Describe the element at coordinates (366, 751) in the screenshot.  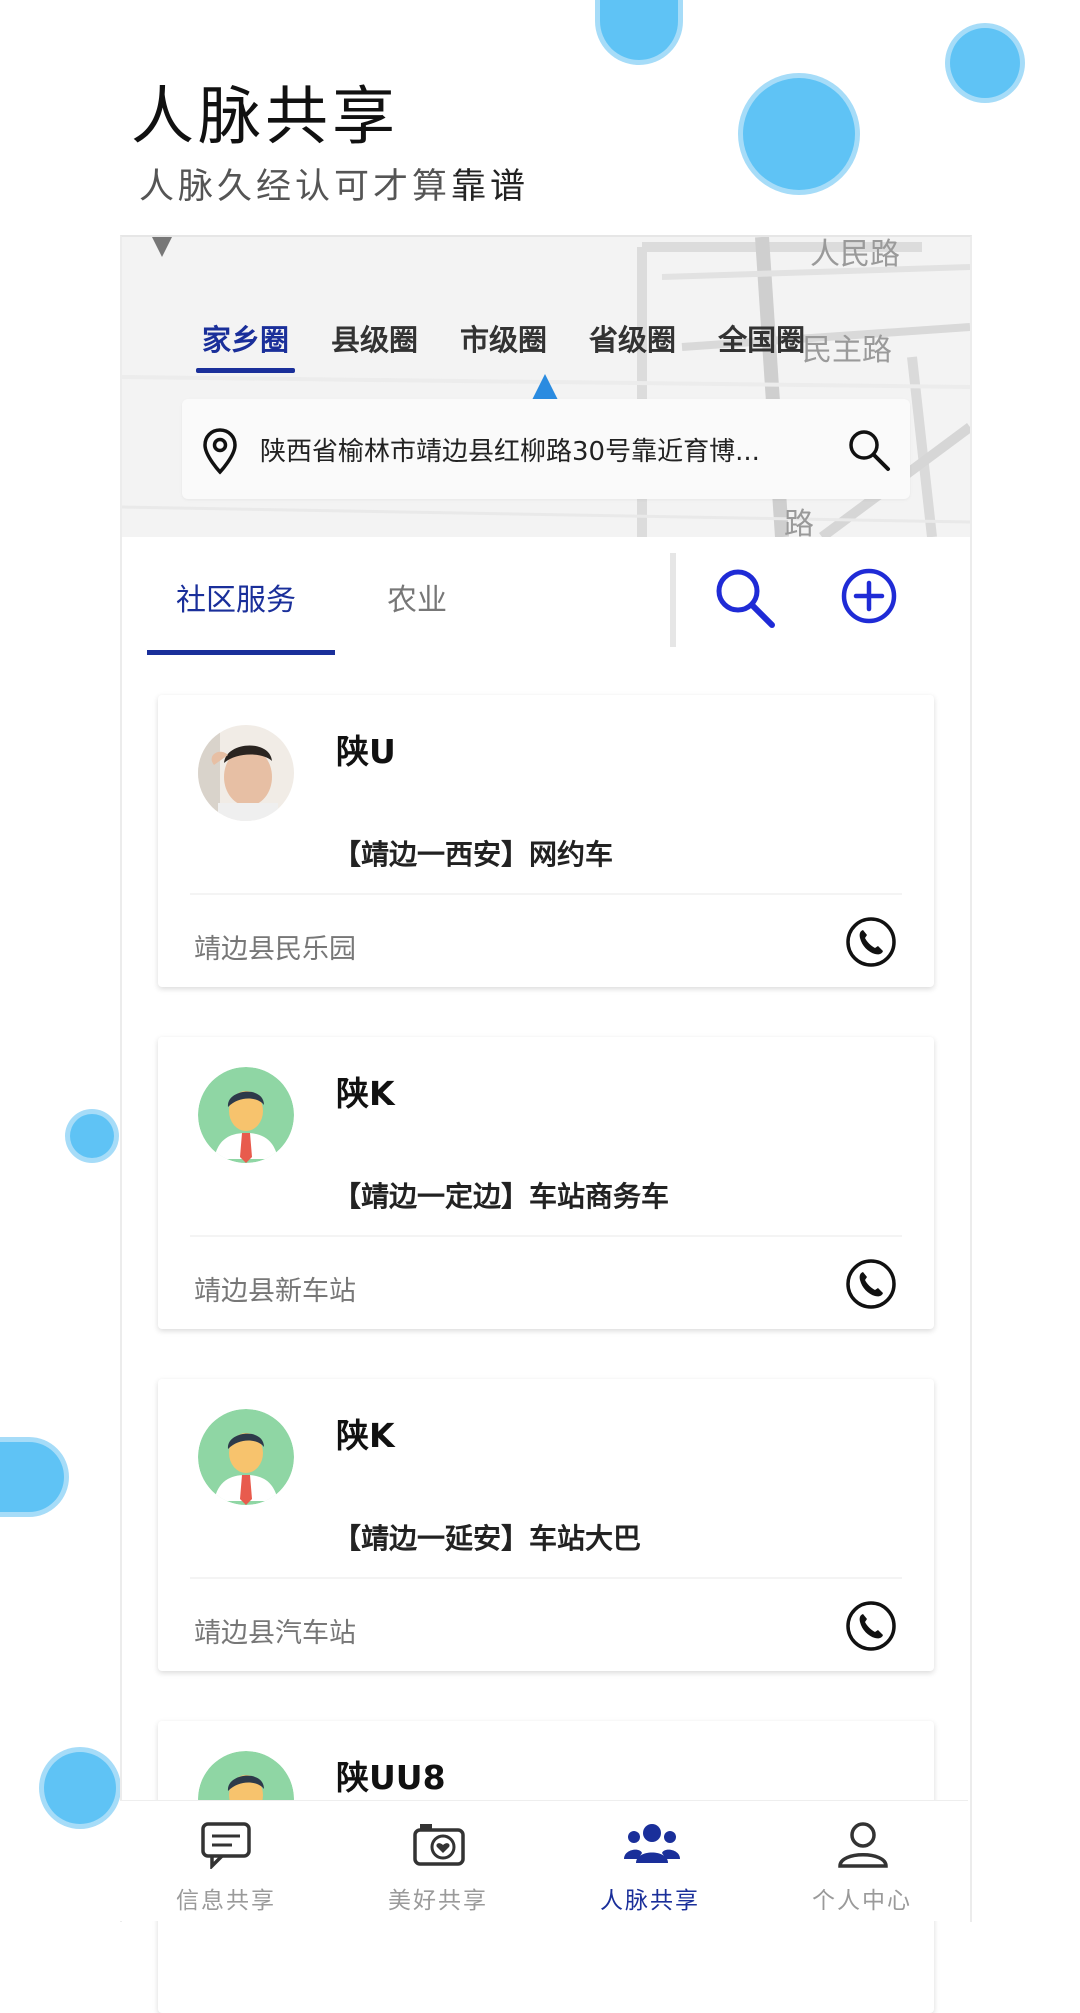
I see `contact-name: 陕U` at that location.